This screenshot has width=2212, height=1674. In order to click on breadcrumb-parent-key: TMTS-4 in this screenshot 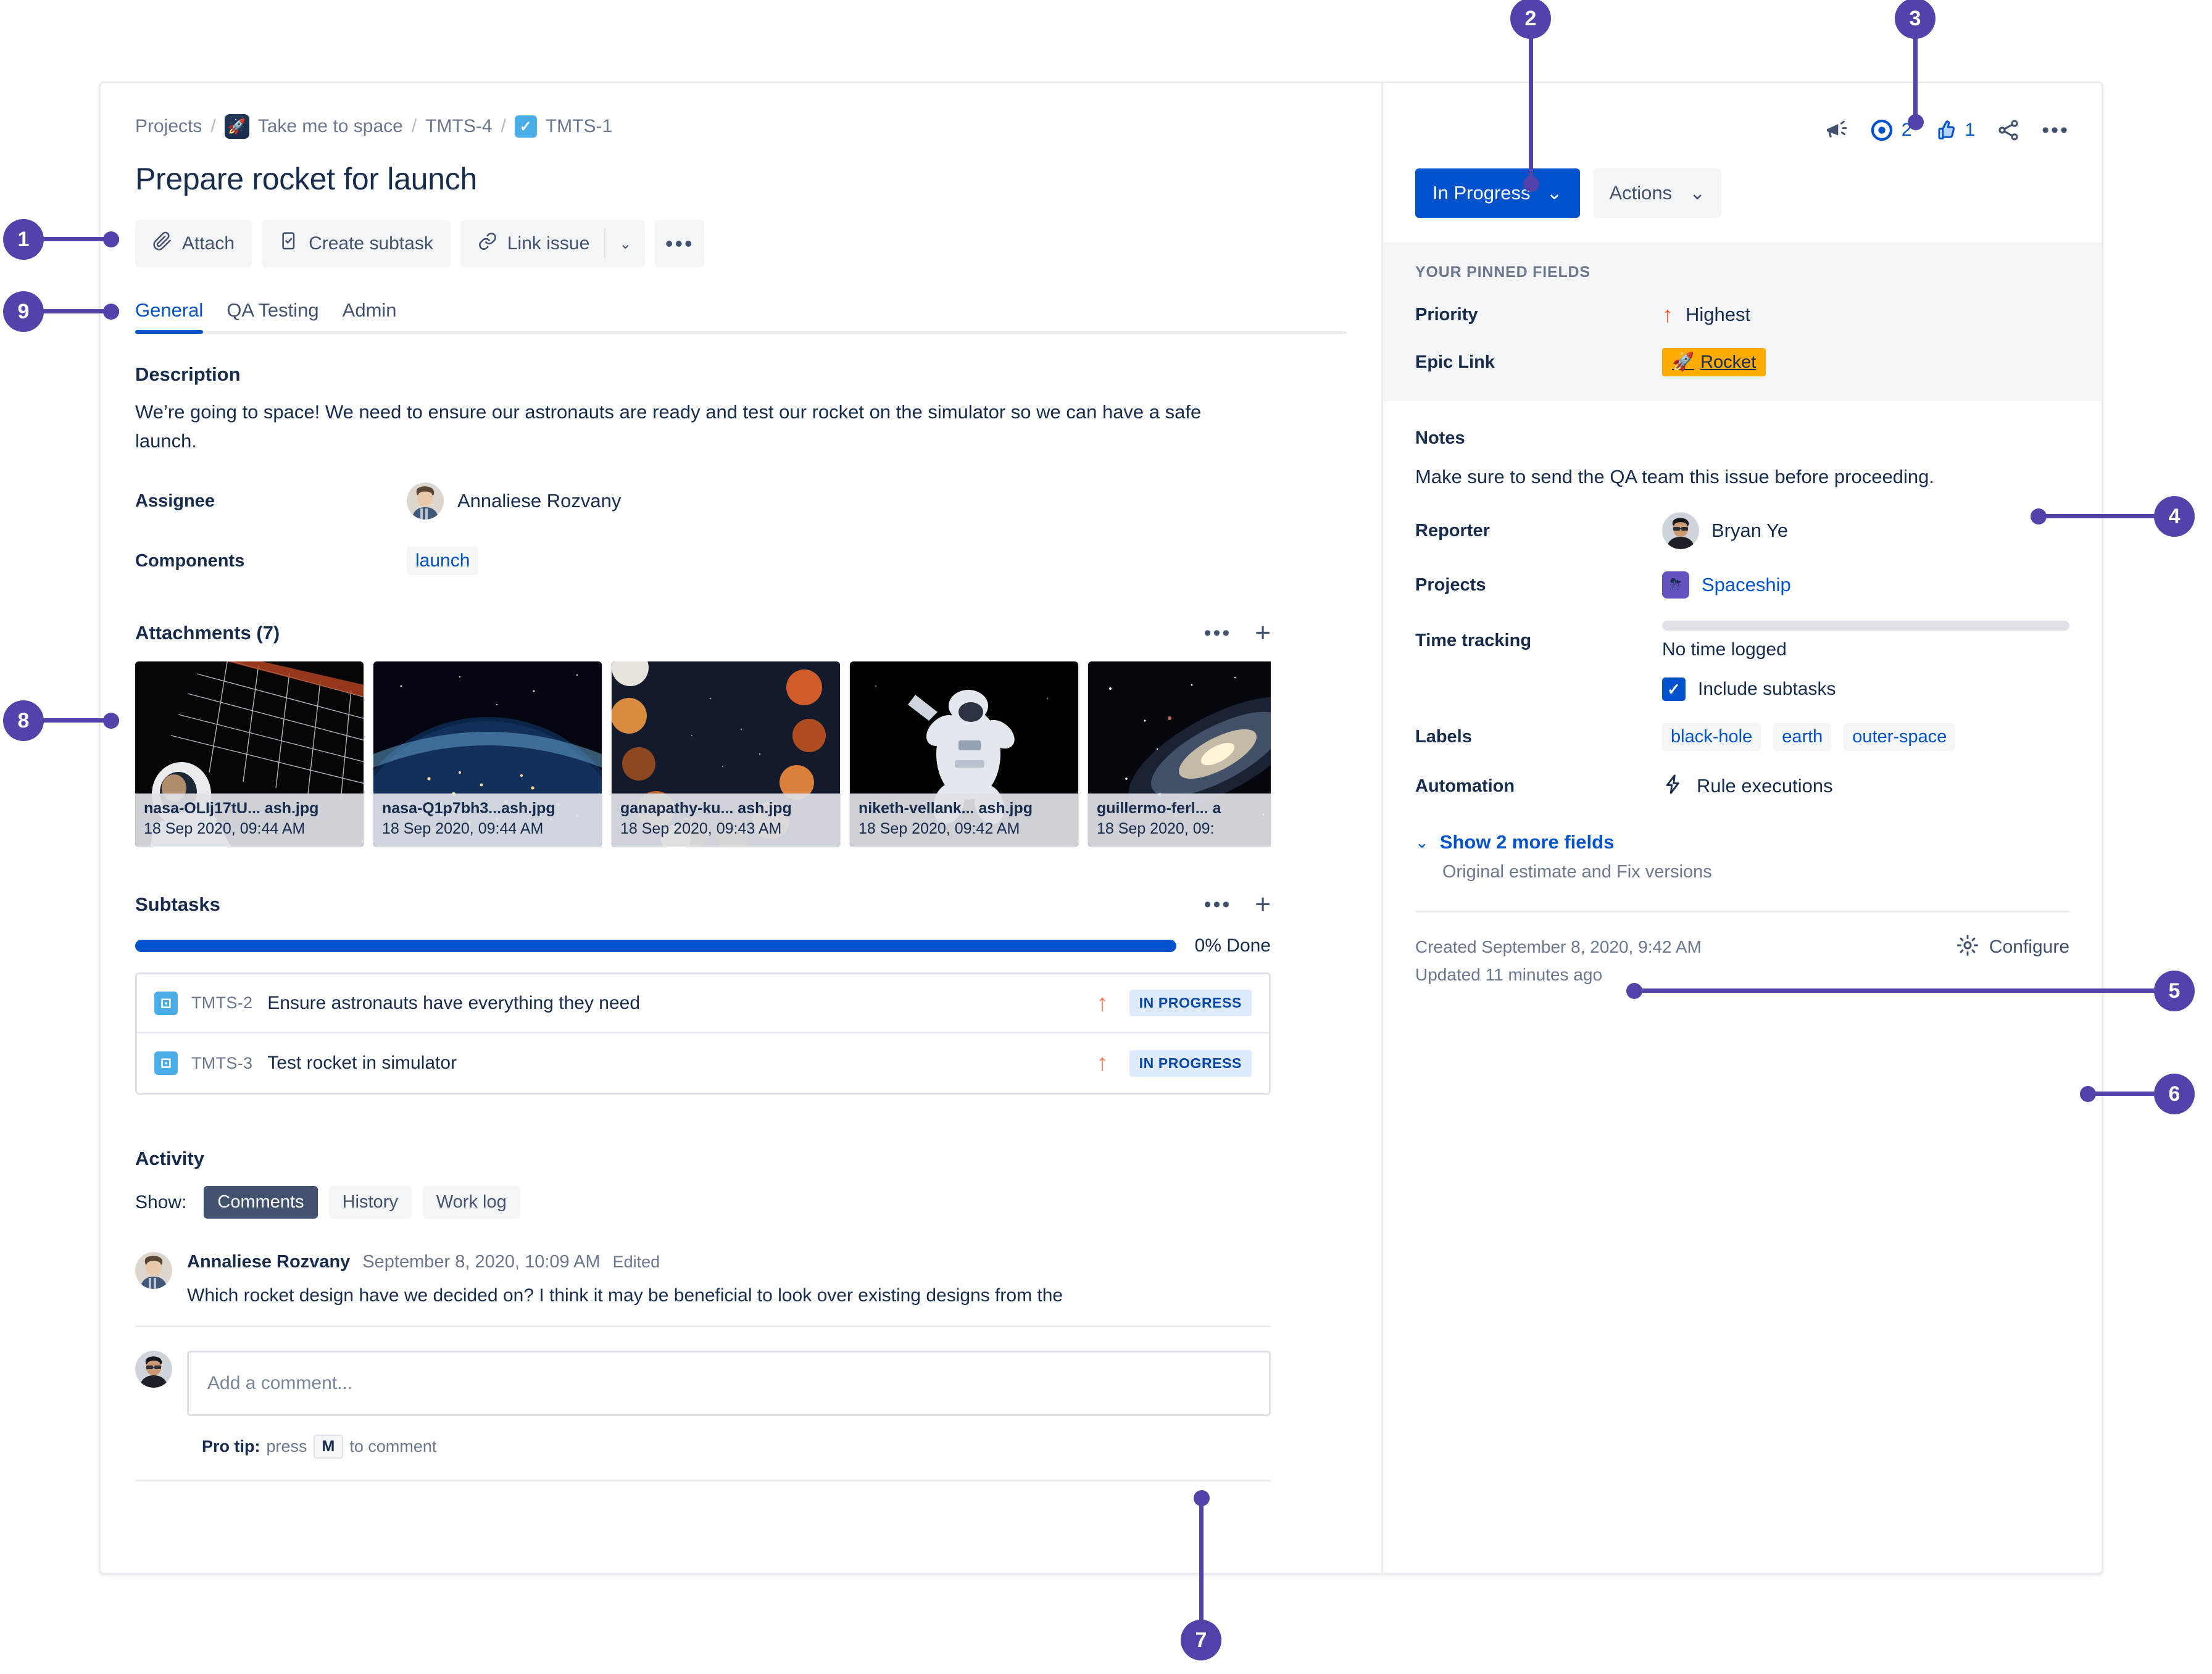, I will do `click(458, 126)`.